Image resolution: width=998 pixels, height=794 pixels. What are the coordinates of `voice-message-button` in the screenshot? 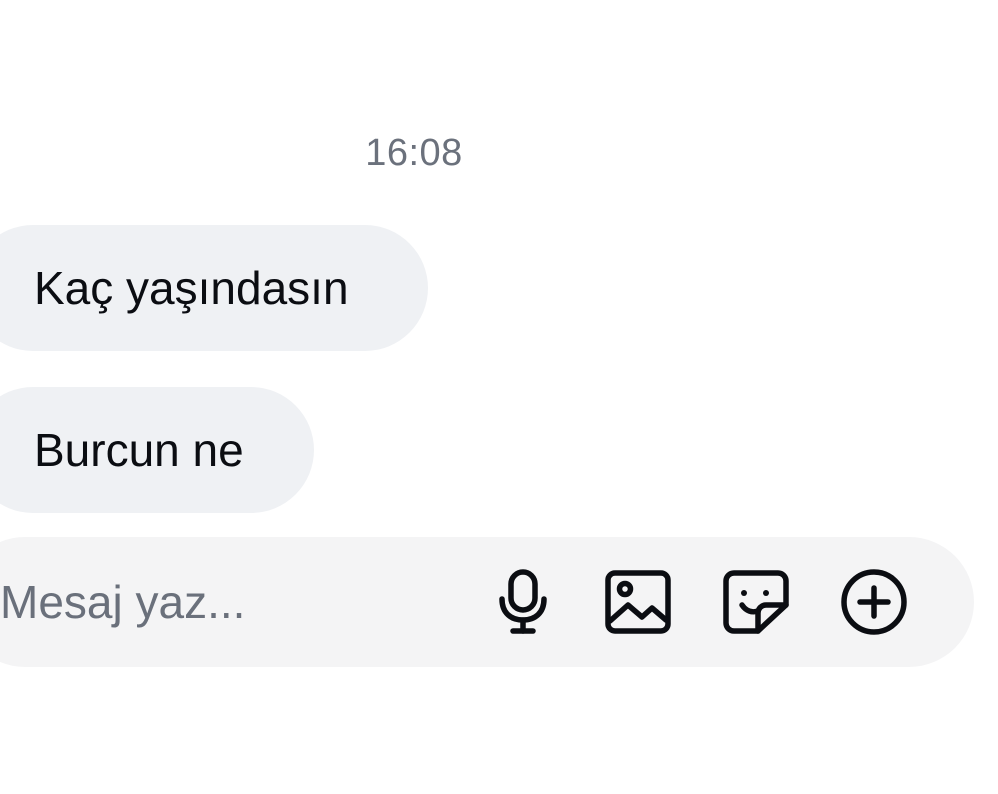 It's located at (523, 602).